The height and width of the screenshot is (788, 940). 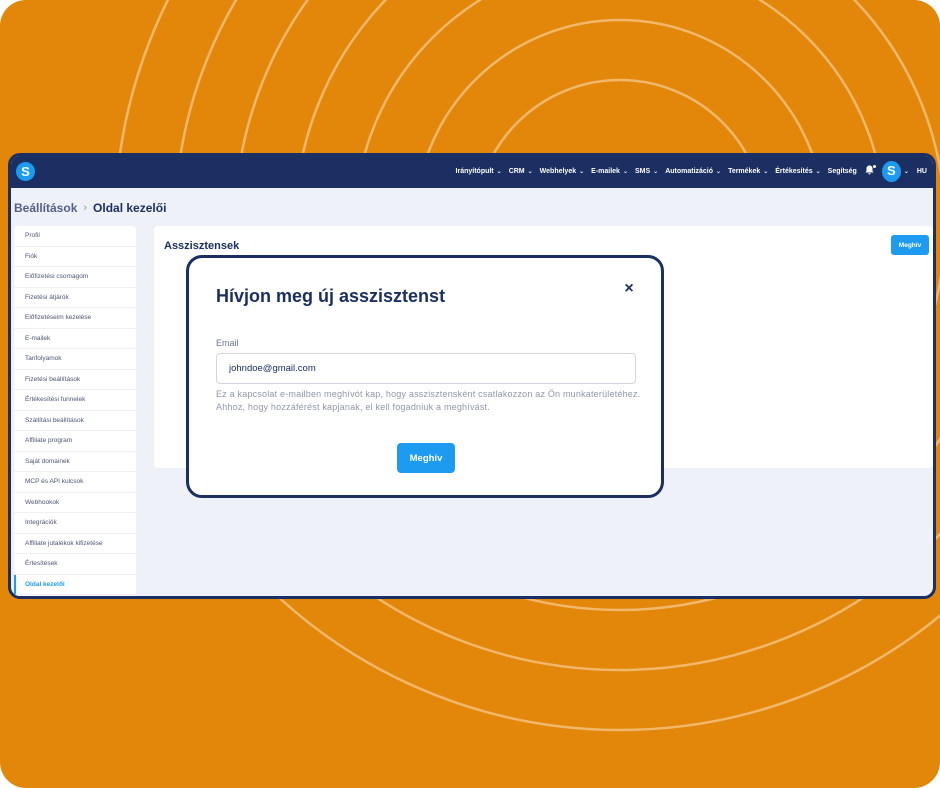 I want to click on panel-title: Asszisztensek, so click(x=202, y=246).